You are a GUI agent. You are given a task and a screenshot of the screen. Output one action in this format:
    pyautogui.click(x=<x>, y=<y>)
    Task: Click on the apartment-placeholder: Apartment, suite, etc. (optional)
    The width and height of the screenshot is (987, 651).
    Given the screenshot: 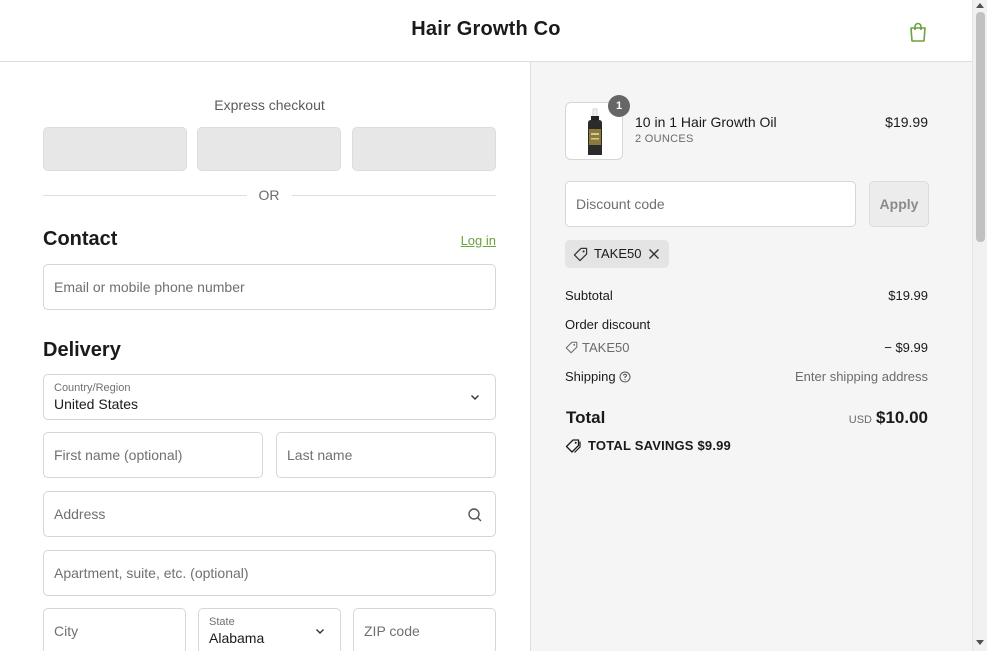 What is the action you would take?
    pyautogui.click(x=151, y=573)
    